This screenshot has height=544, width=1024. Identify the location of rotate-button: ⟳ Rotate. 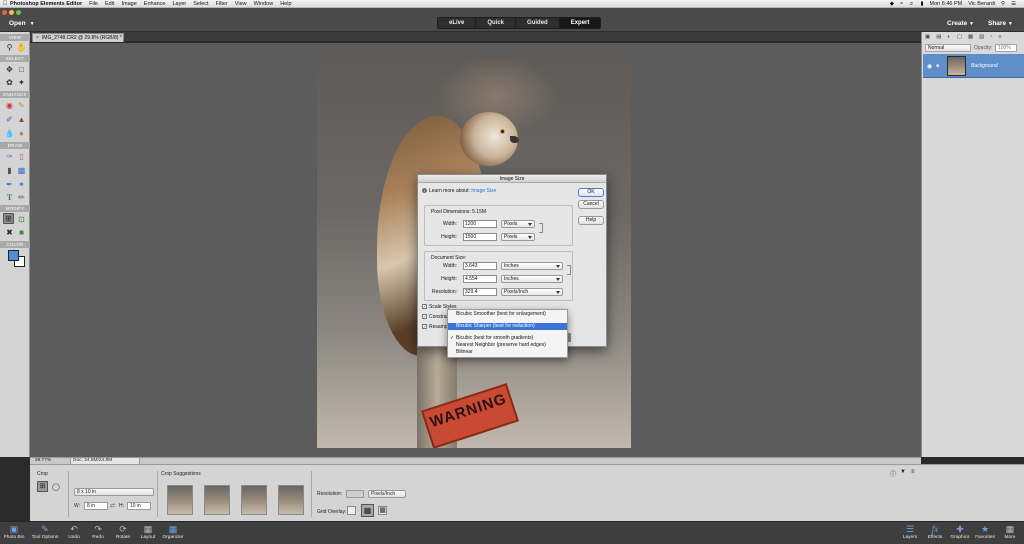
(123, 533).